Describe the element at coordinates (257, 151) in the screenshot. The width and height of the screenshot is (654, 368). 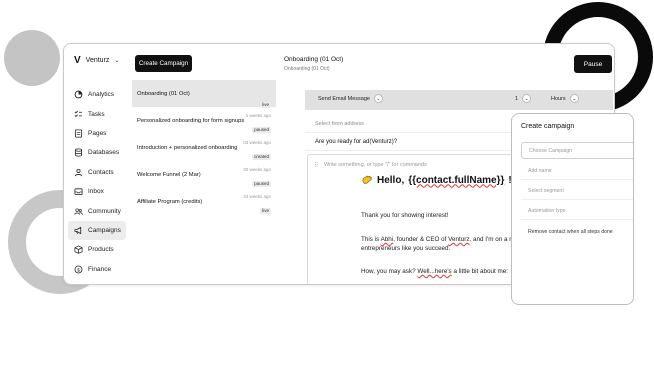
I see `campaign-meta: 03 weeks ago created` at that location.